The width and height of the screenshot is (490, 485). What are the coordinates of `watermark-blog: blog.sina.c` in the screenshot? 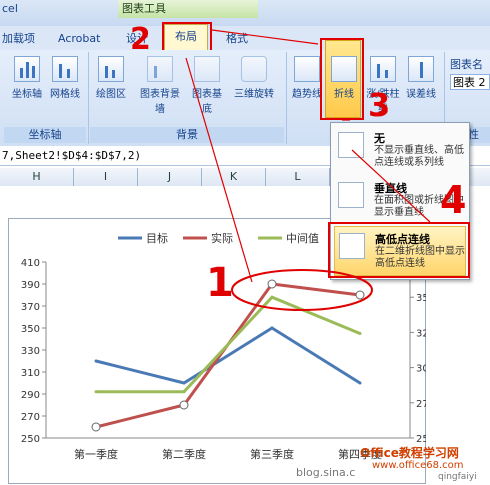 It's located at (326, 472).